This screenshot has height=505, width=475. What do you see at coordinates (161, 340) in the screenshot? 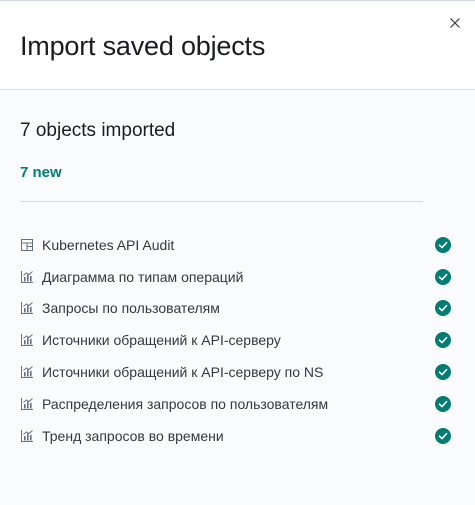
I see `object-title: Источники обращений к API-серверу` at bounding box center [161, 340].